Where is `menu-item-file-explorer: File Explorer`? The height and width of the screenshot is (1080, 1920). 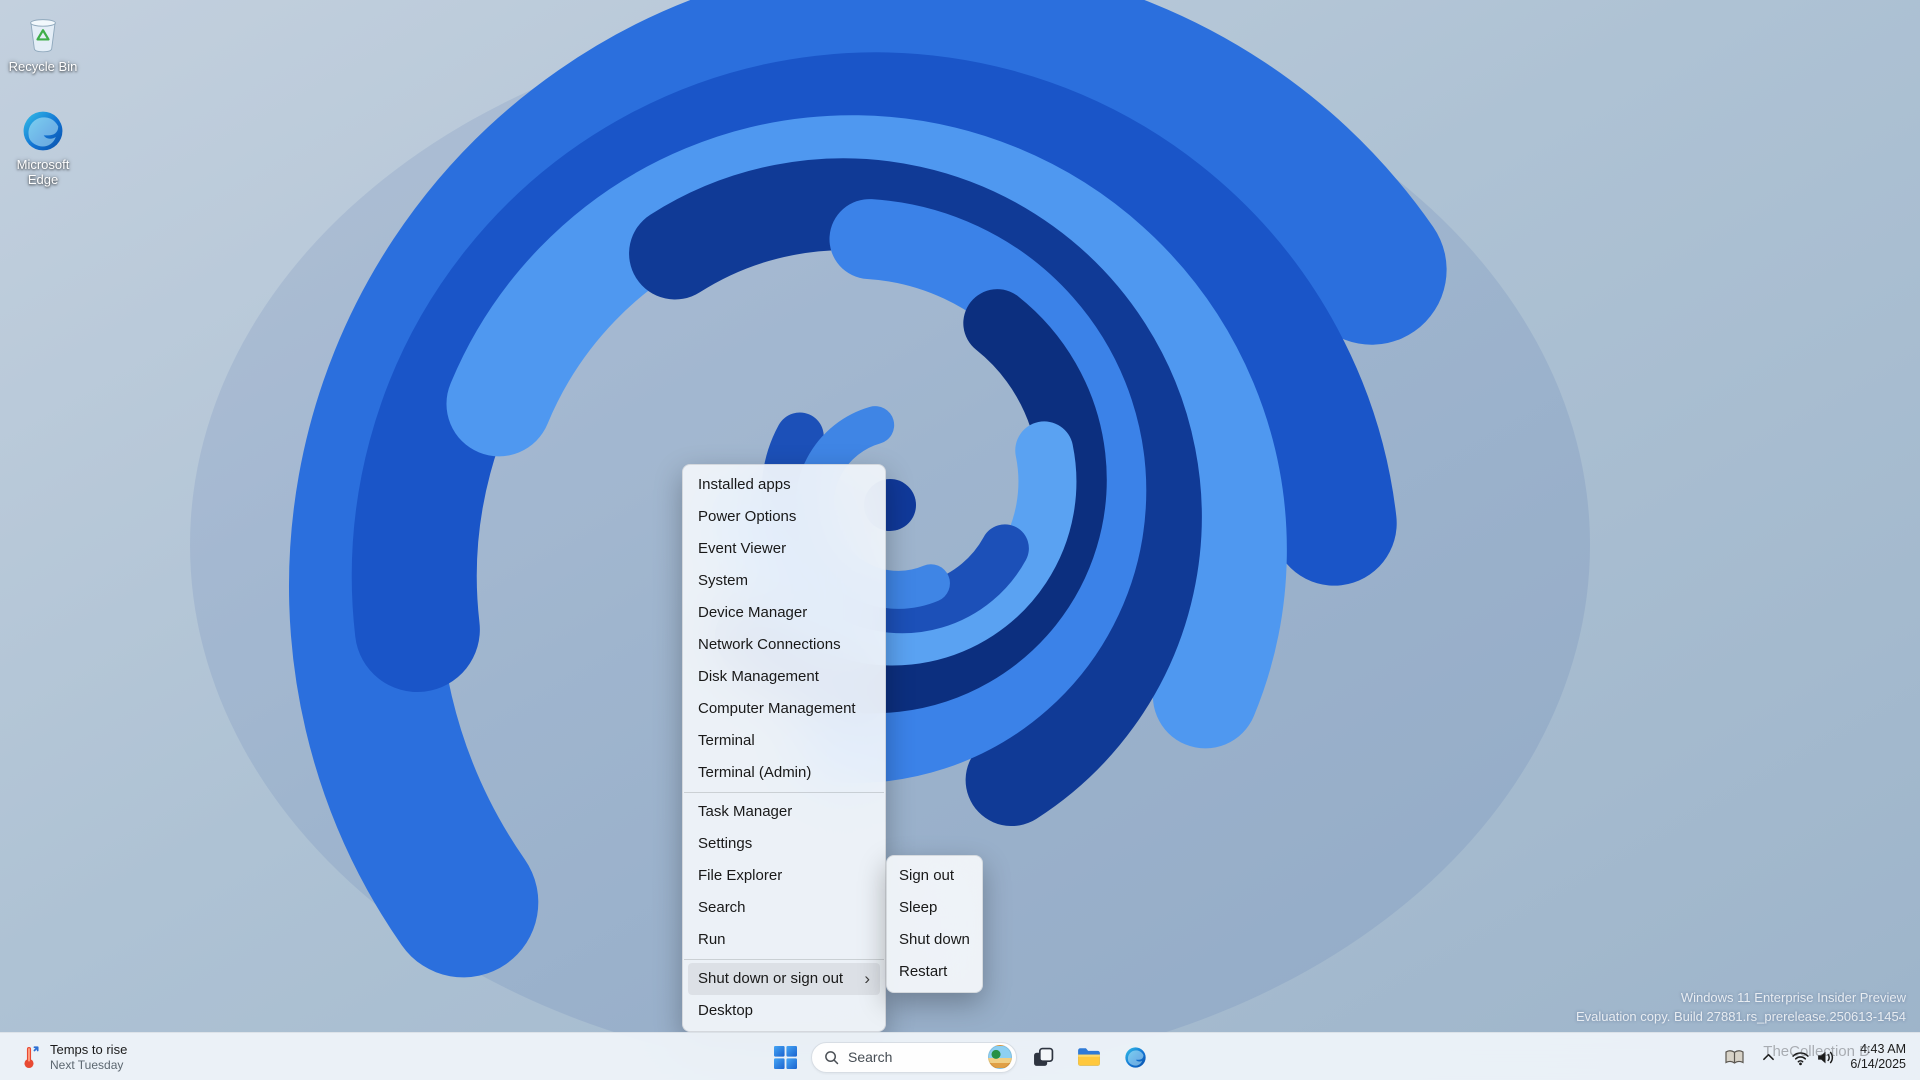 menu-item-file-explorer: File Explorer is located at coordinates (784, 876).